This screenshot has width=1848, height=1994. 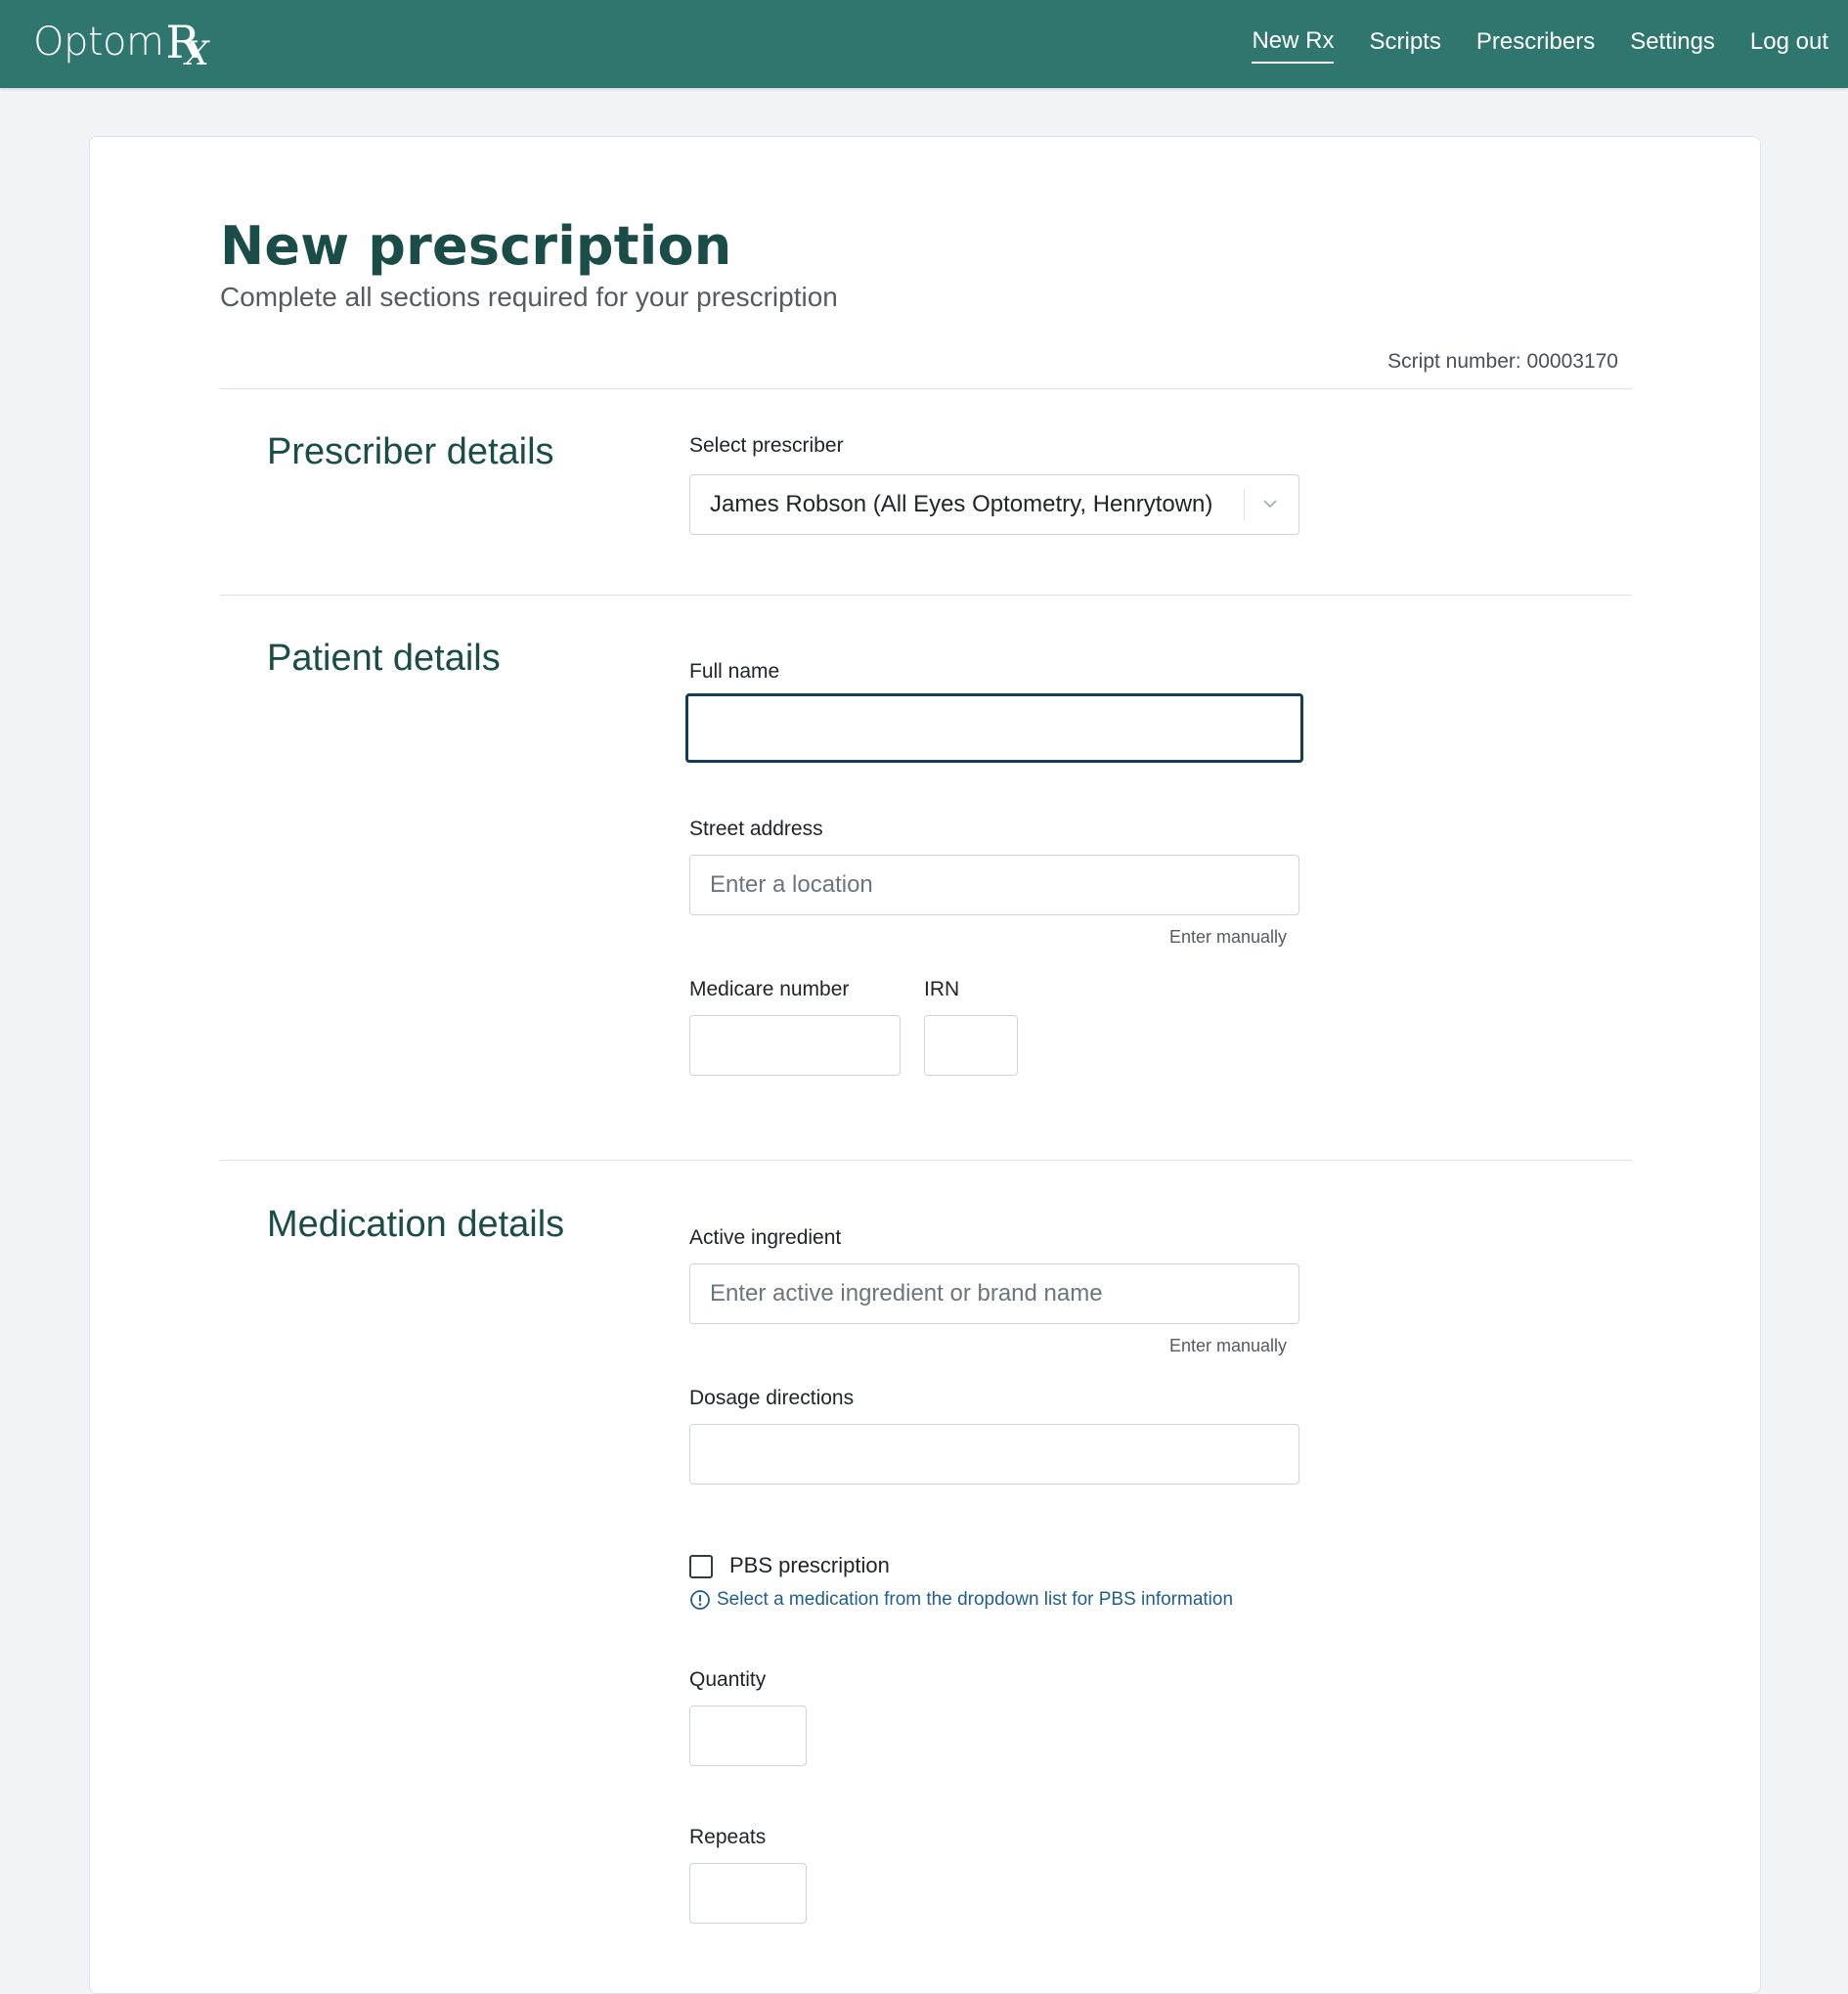 I want to click on dosage-directions-input, so click(x=994, y=1454).